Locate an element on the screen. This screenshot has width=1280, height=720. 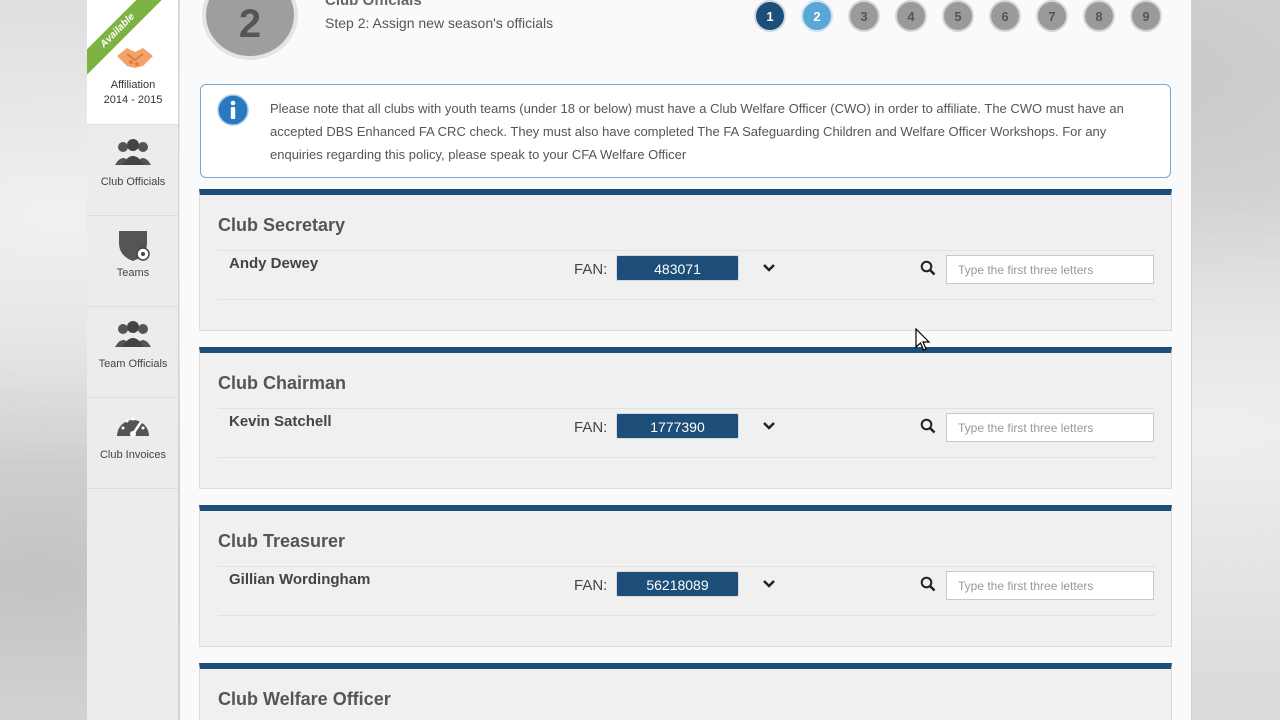
step-5: 5 is located at coordinates (958, 16).